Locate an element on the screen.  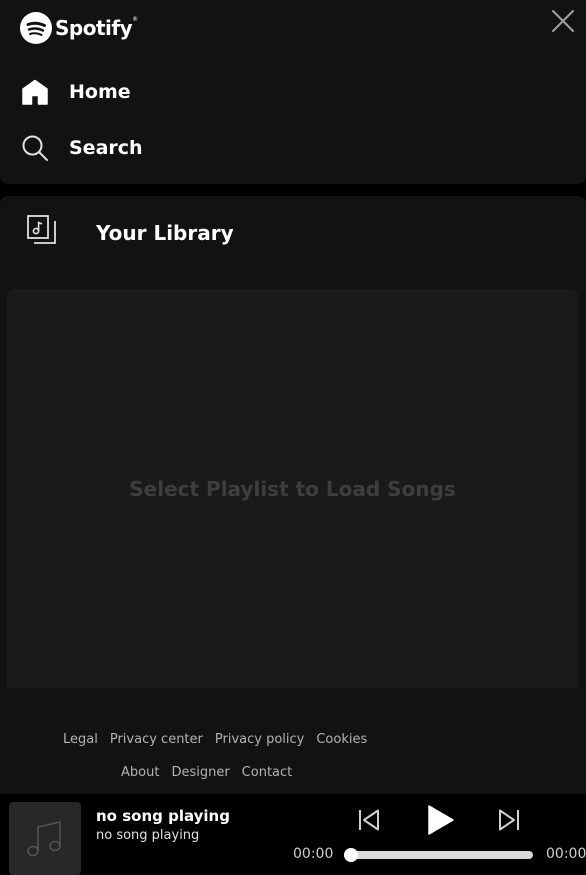
play-icon is located at coordinates (441, 820).